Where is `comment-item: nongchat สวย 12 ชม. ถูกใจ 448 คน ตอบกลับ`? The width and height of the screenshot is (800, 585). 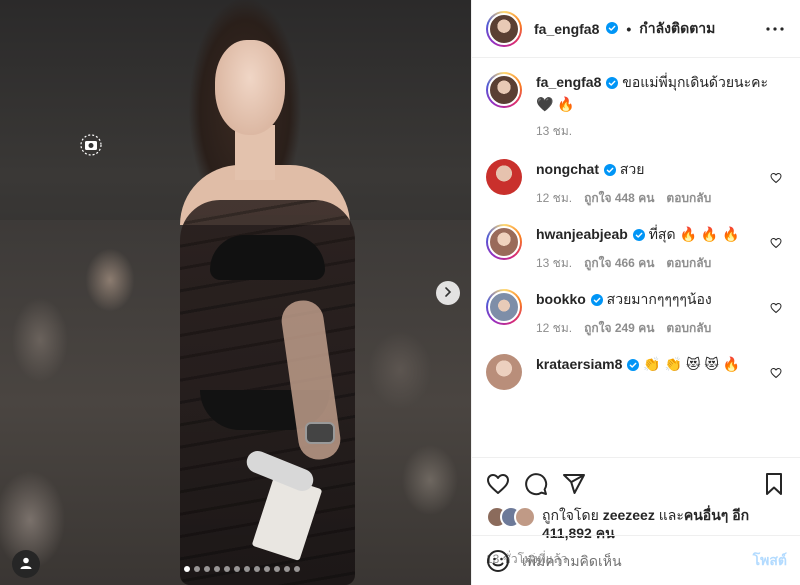
comment-item: nongchat สวย 12 ชม. ถูกใจ 448 คน ตอบกลับ is located at coordinates (636, 183).